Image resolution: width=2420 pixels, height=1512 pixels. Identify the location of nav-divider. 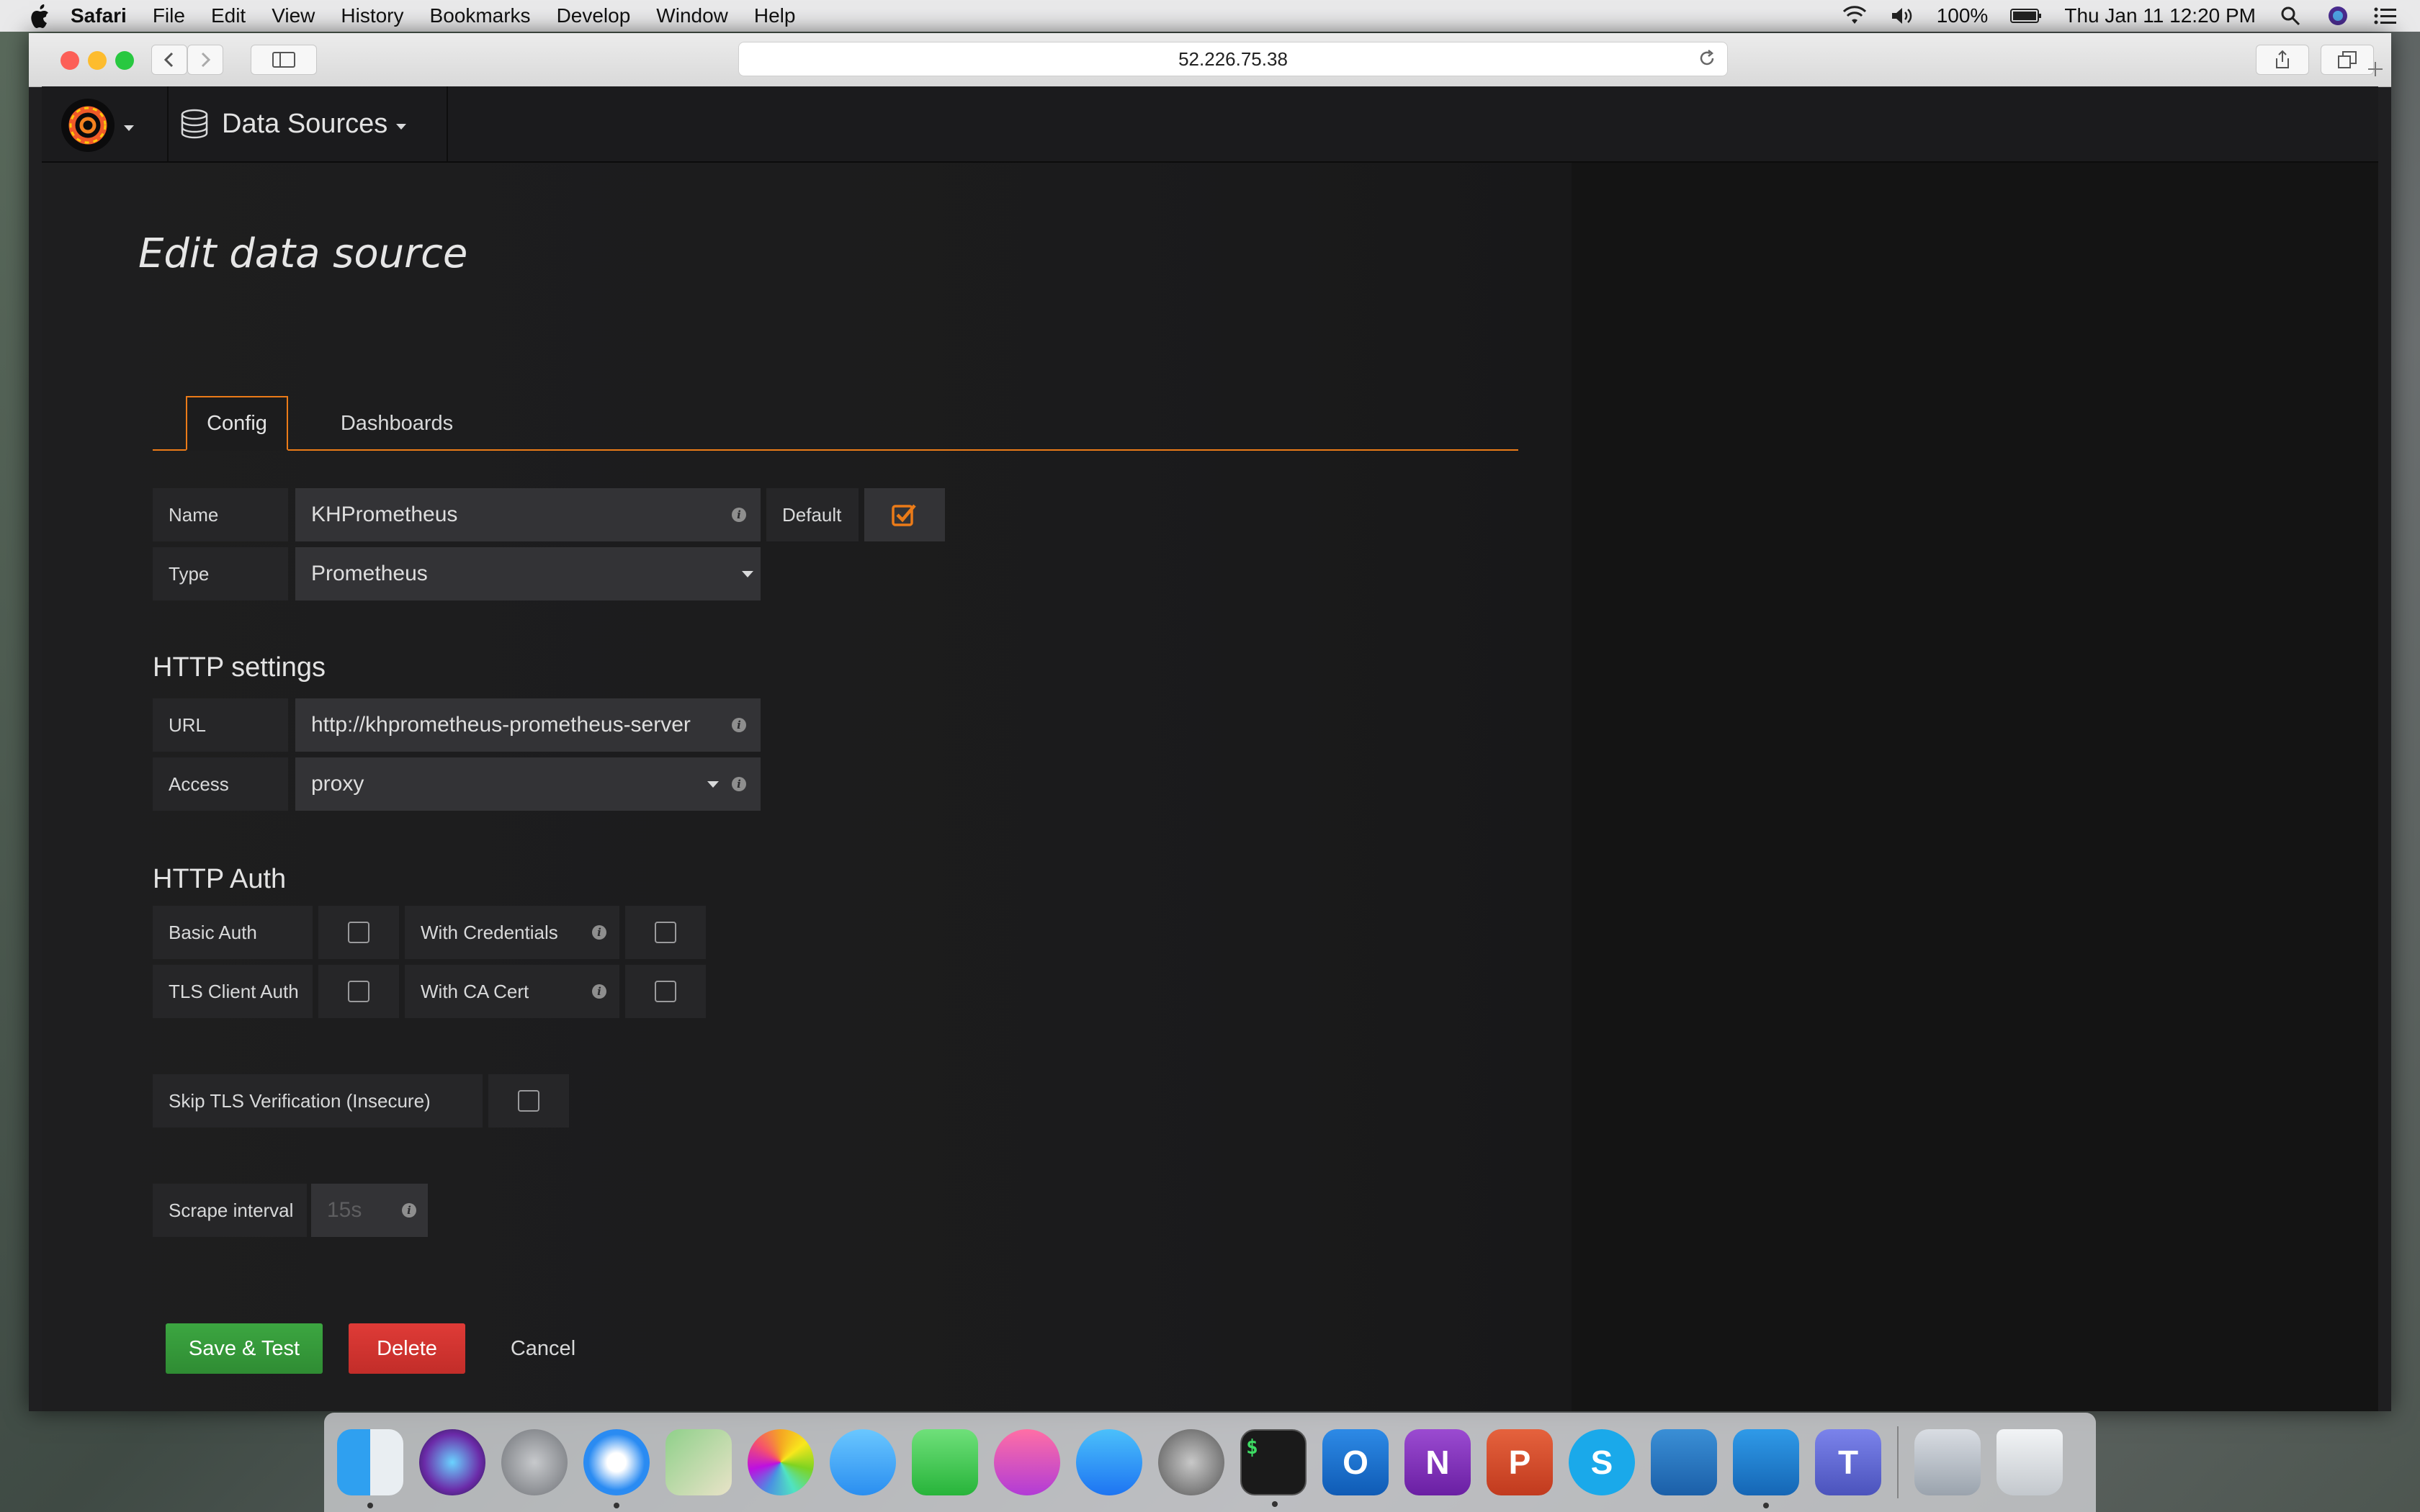
(447, 123).